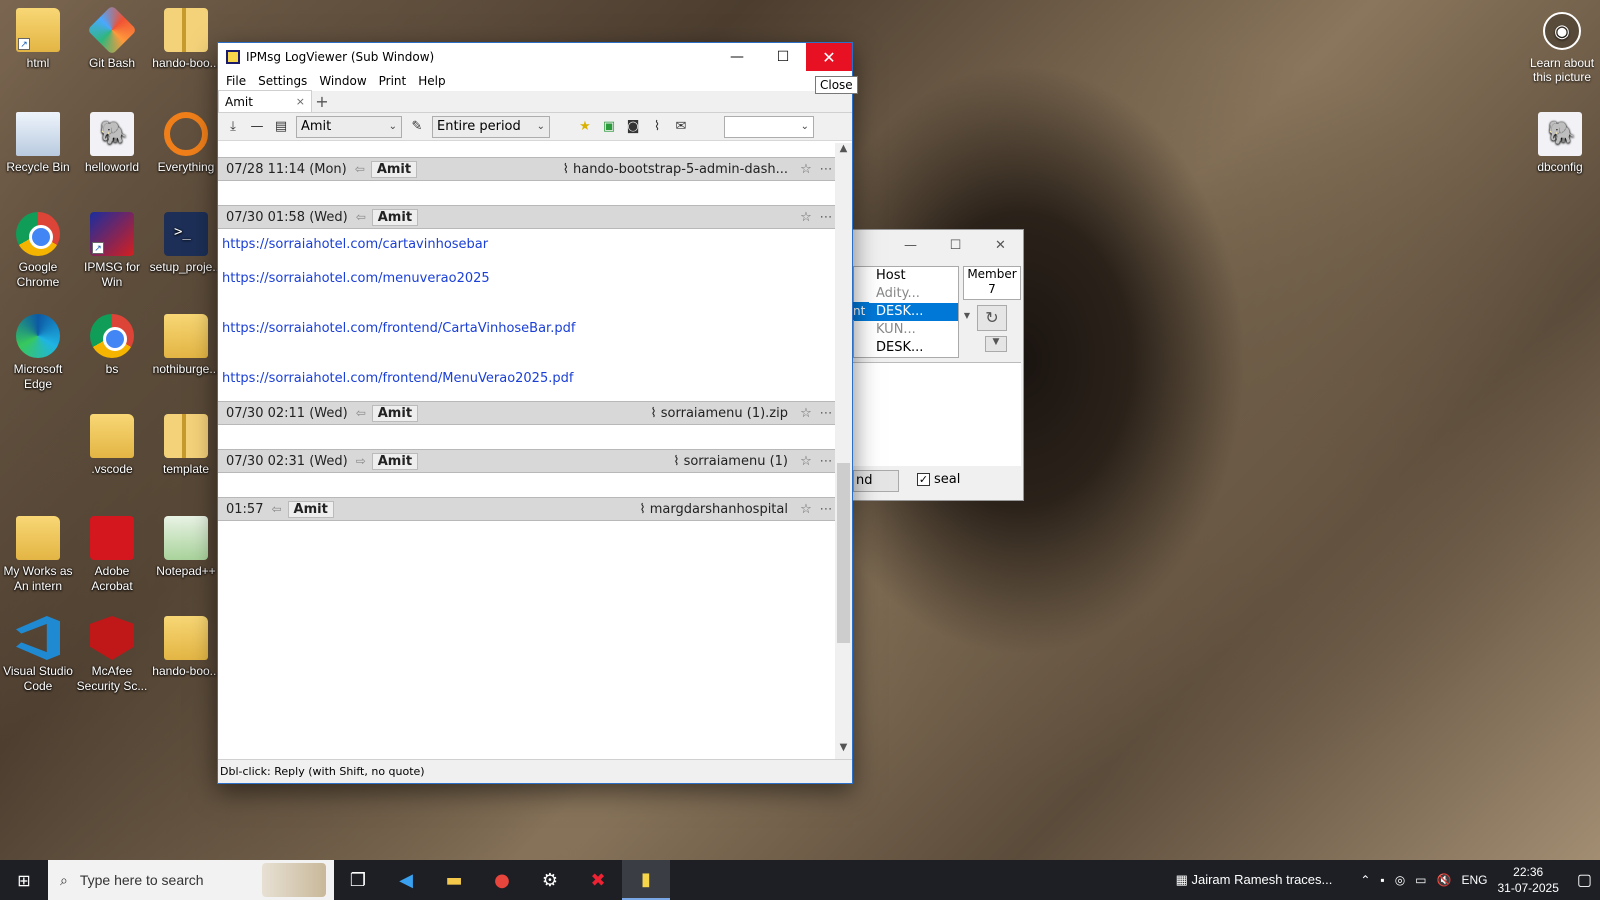 The image size is (1600, 900). What do you see at coordinates (112, 143) in the screenshot?
I see `desktop-icon-helloworld: helloworld` at bounding box center [112, 143].